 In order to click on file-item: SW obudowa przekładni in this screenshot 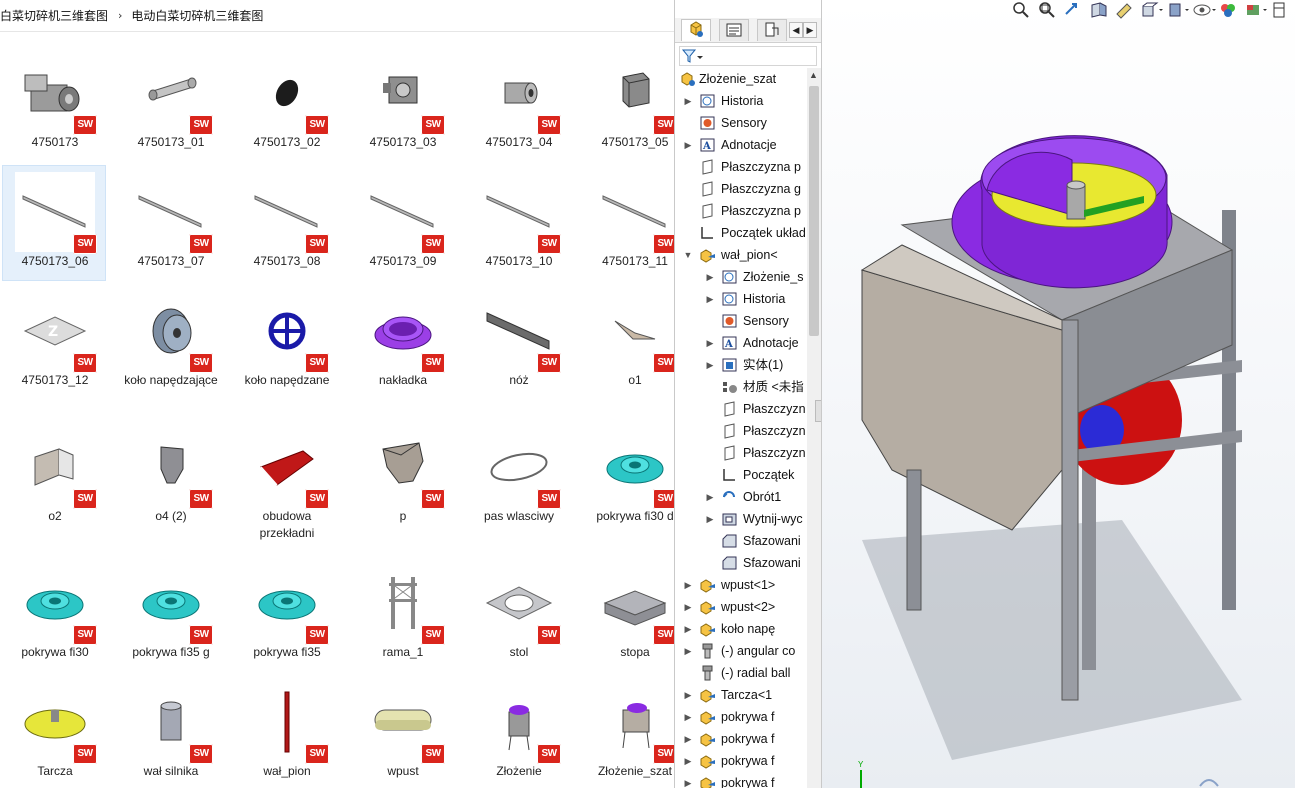, I will do `click(286, 480)`.